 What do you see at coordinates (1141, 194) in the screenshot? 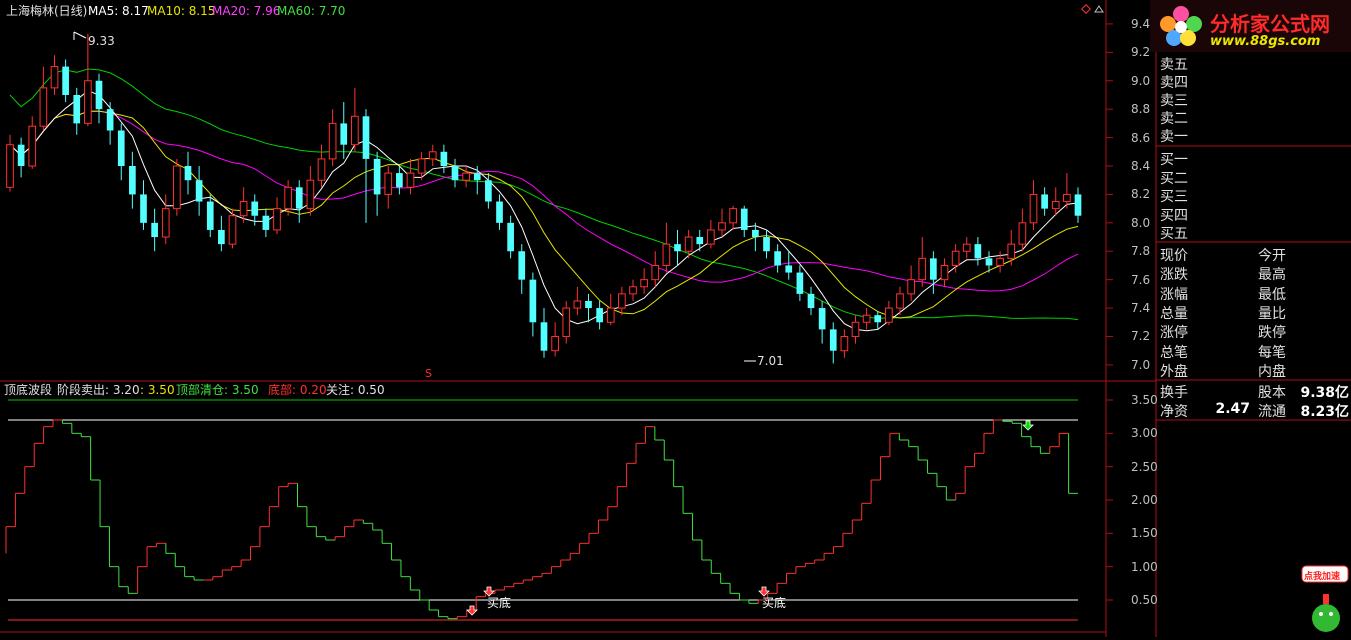
I see `price-axis-label: 8.2` at bounding box center [1141, 194].